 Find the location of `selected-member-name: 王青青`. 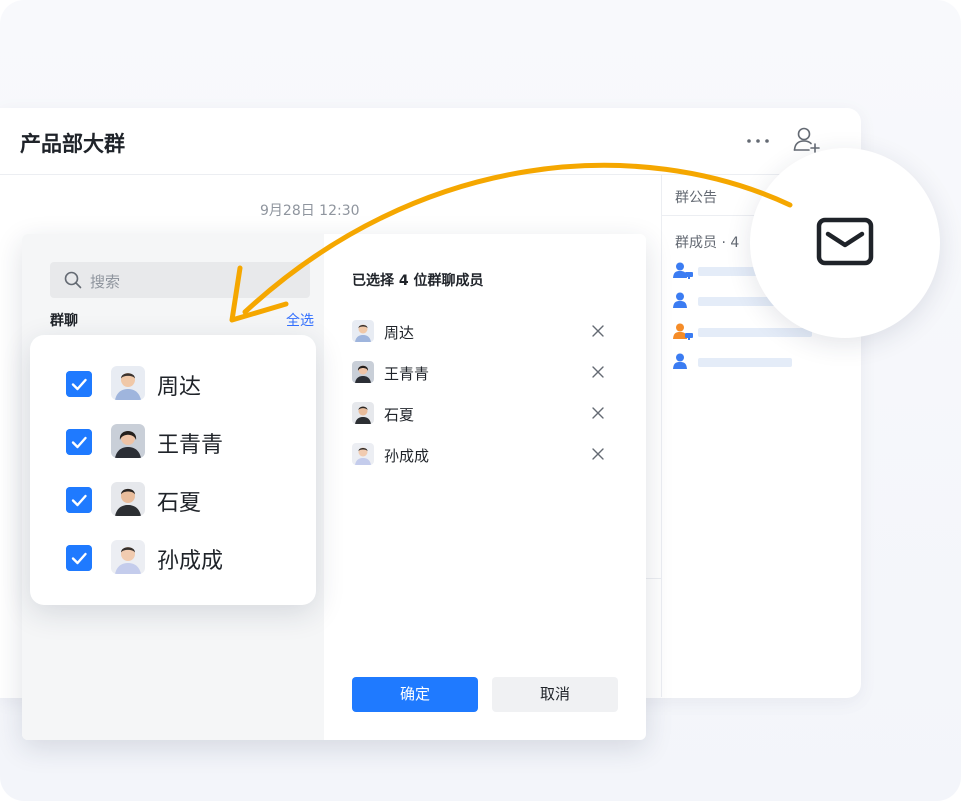

selected-member-name: 王青青 is located at coordinates (407, 374).